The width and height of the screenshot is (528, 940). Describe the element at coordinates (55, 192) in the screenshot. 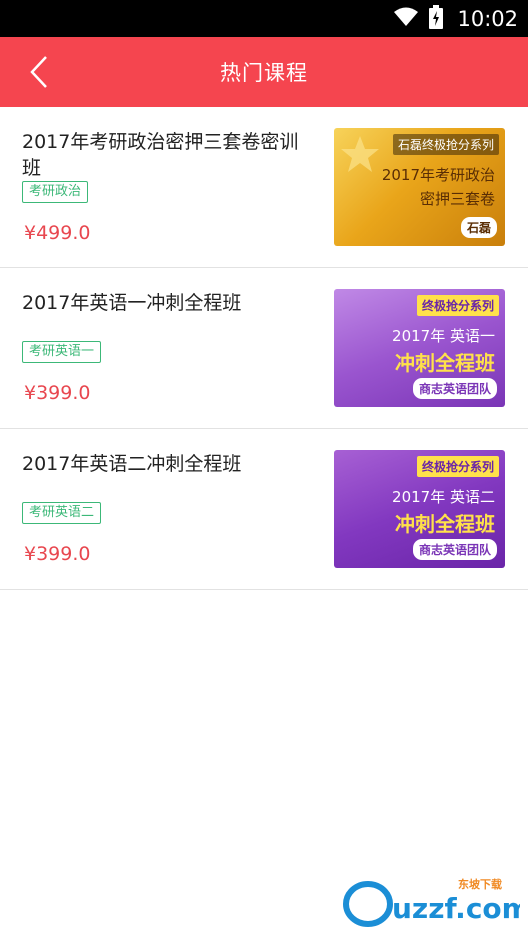

I see `course-tag: 考研政治` at that location.